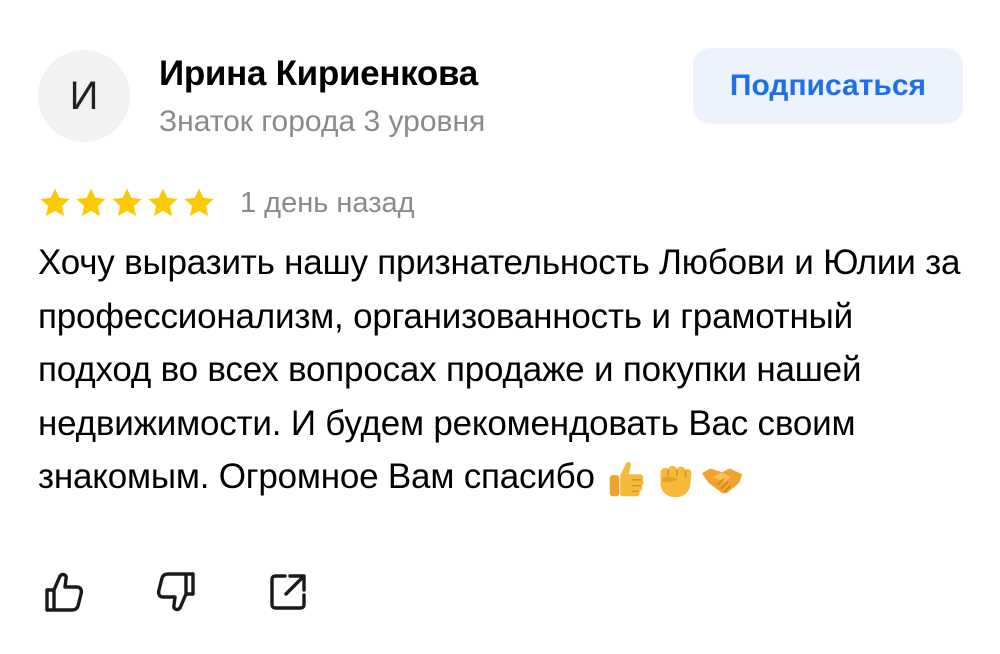  I want to click on author-level: Знаток города 3 уровня, so click(322, 121).